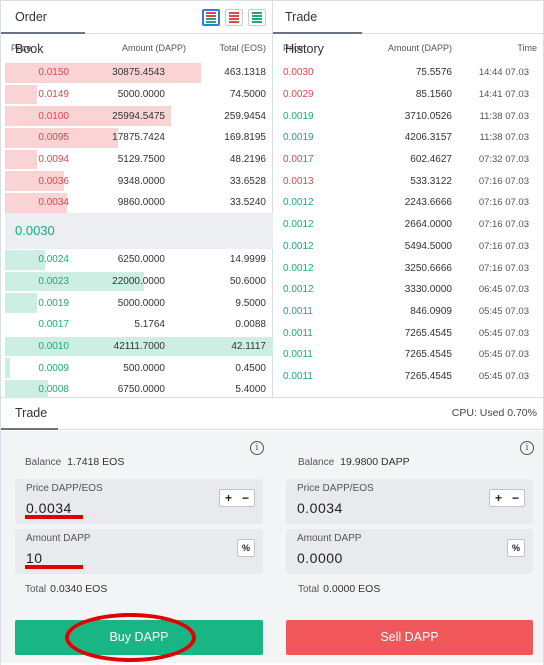 The width and height of the screenshot is (544, 665). I want to click on bid-price: 0.0010, so click(53, 347).